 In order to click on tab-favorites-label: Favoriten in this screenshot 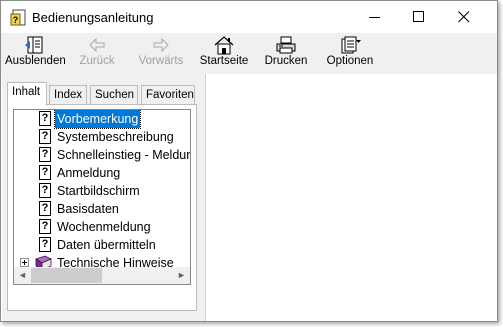, I will do `click(170, 95)`.